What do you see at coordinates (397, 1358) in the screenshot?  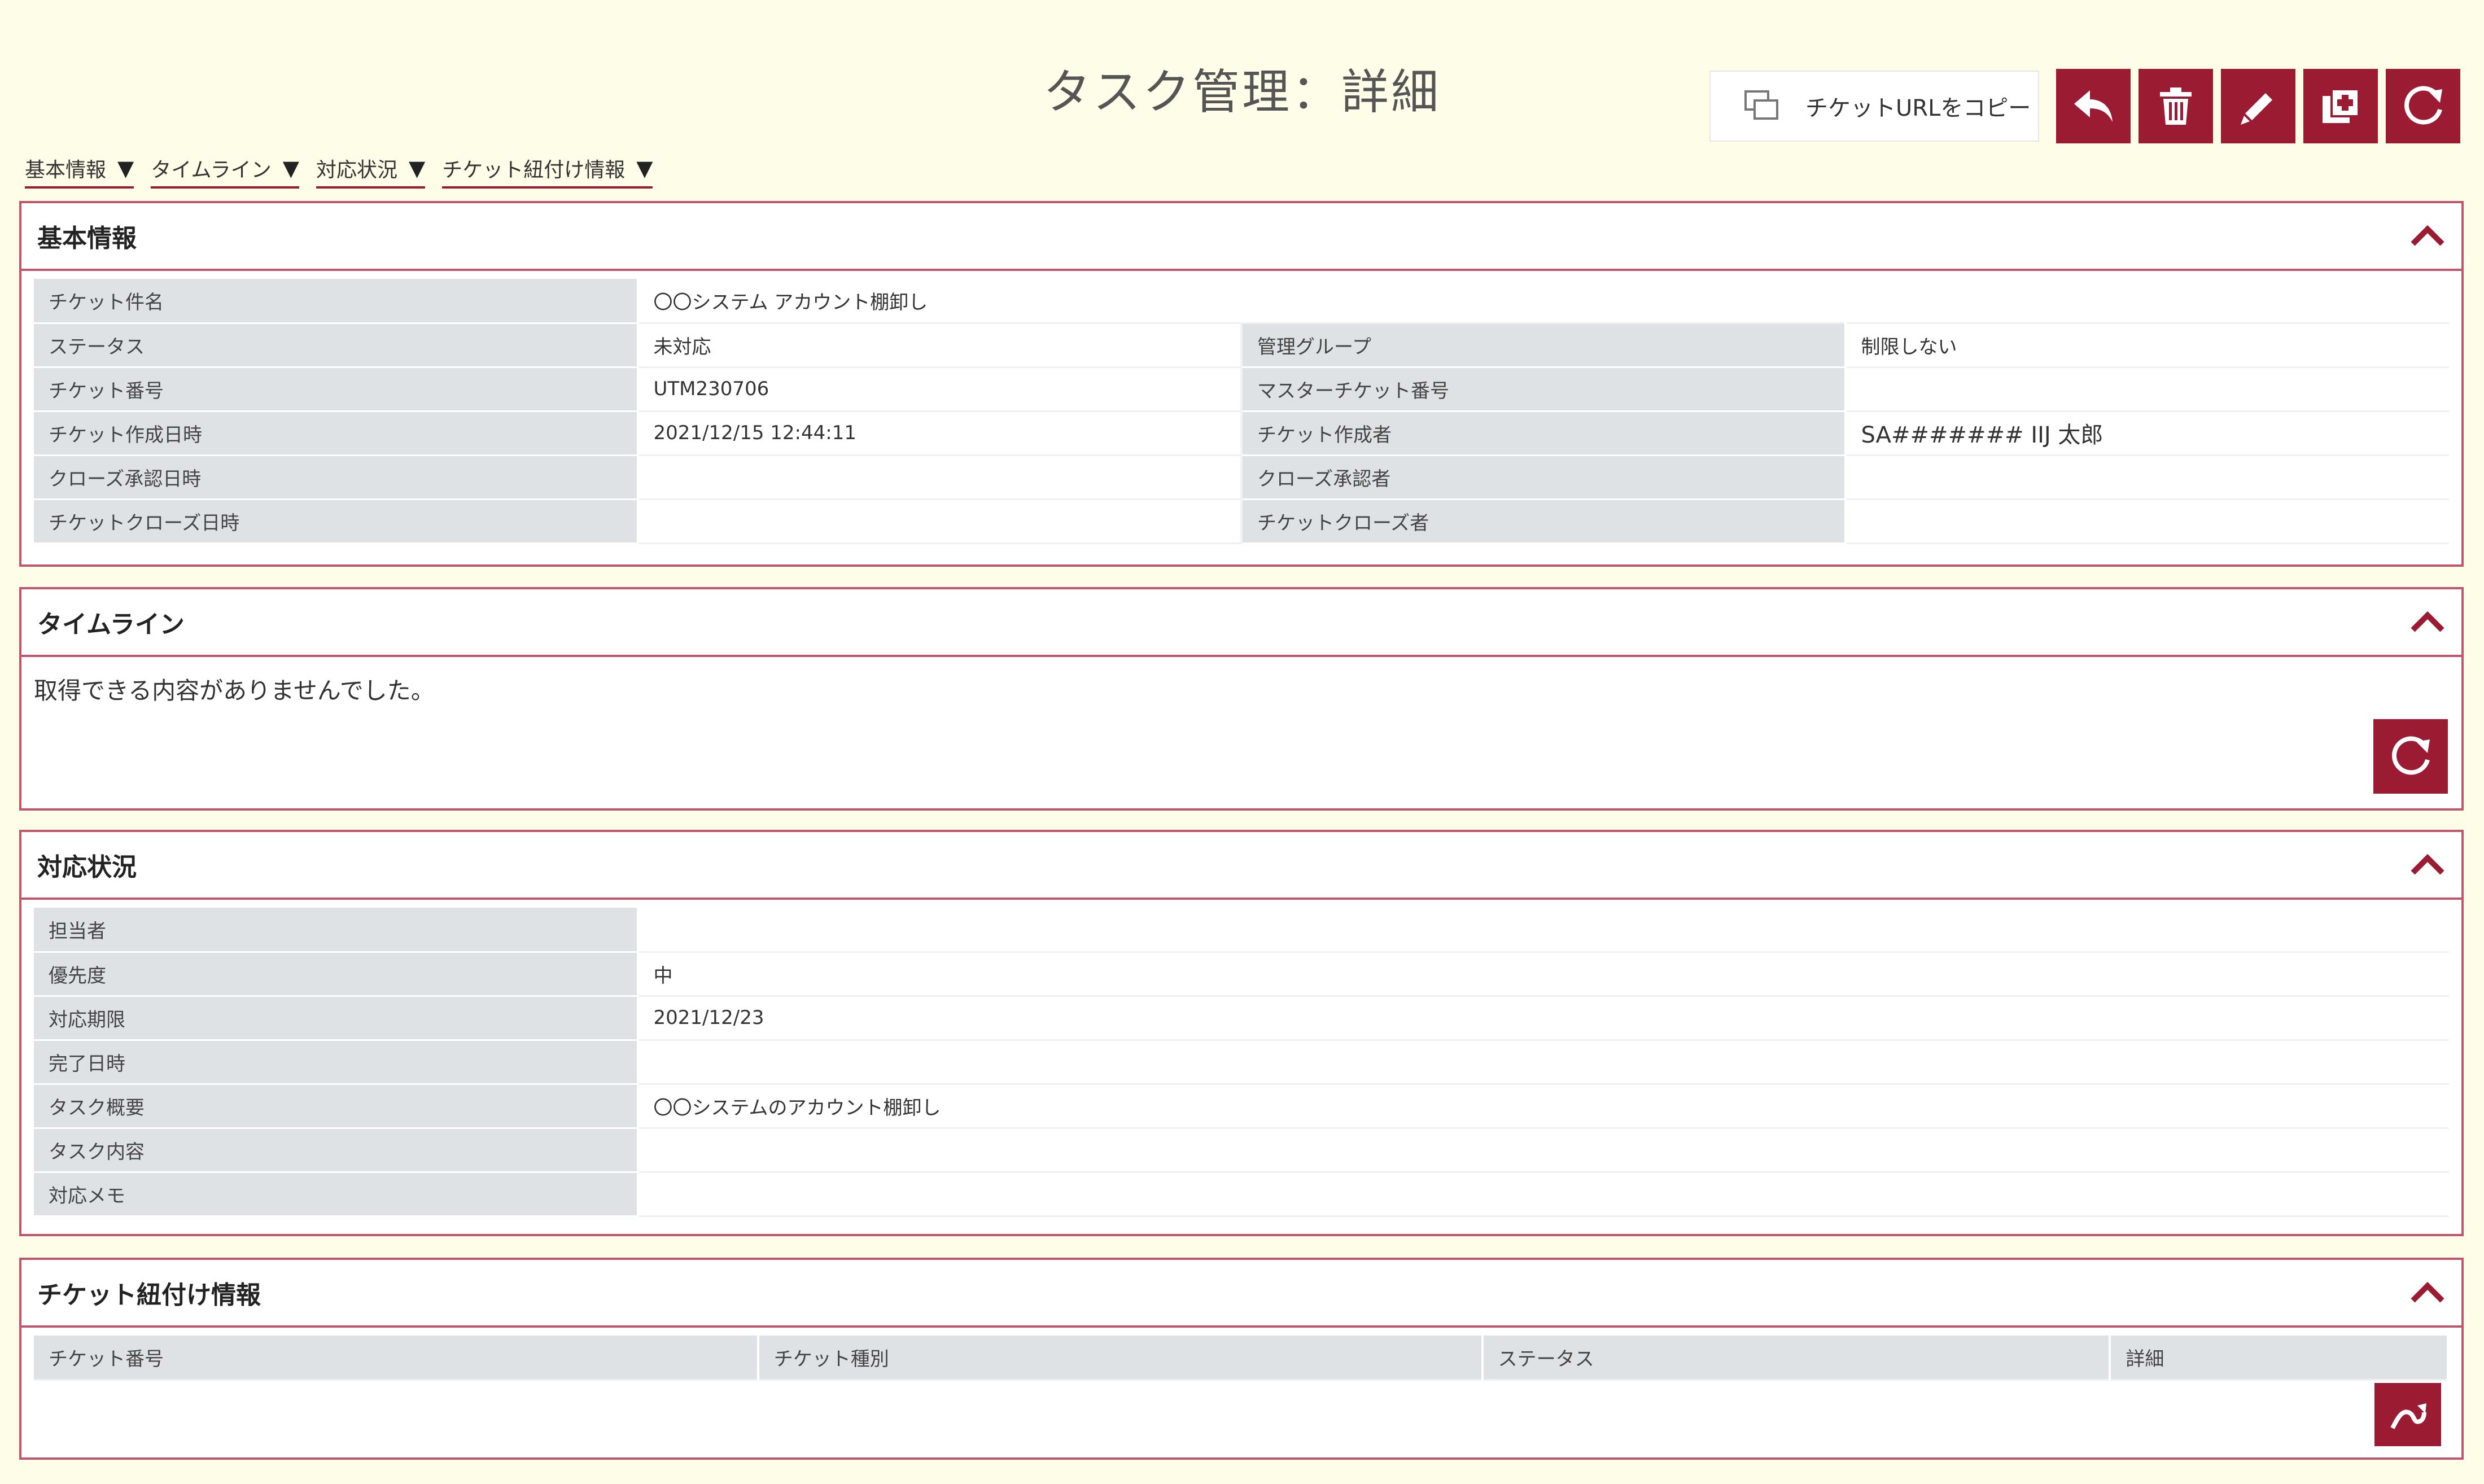 I see `column-header: チケット番号` at bounding box center [397, 1358].